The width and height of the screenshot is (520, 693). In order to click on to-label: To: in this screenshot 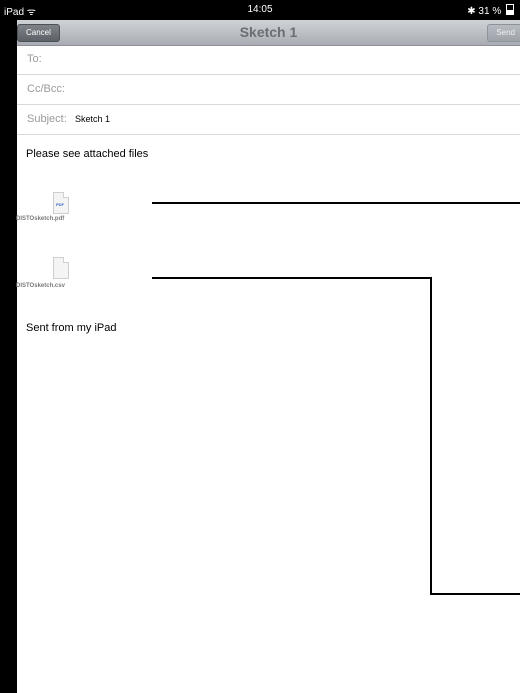, I will do `click(34, 59)`.